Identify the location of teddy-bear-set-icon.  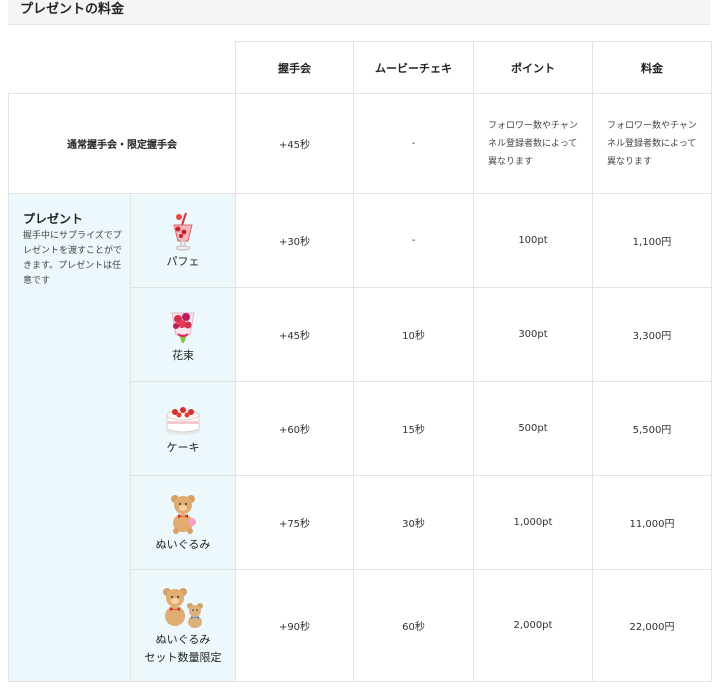
(183, 607).